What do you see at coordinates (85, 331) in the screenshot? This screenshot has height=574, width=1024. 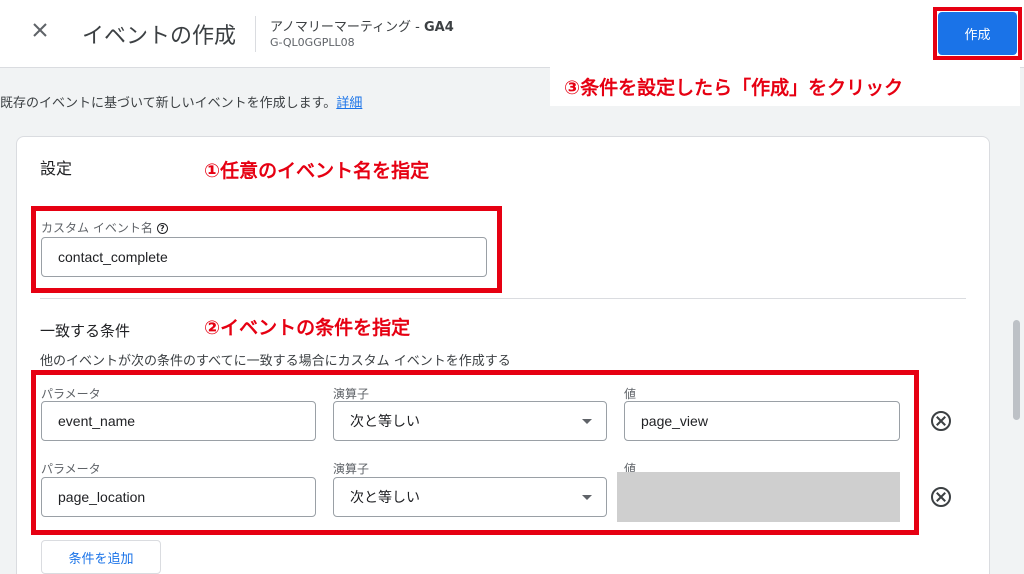 I see `conditions-title: 一致する条件` at bounding box center [85, 331].